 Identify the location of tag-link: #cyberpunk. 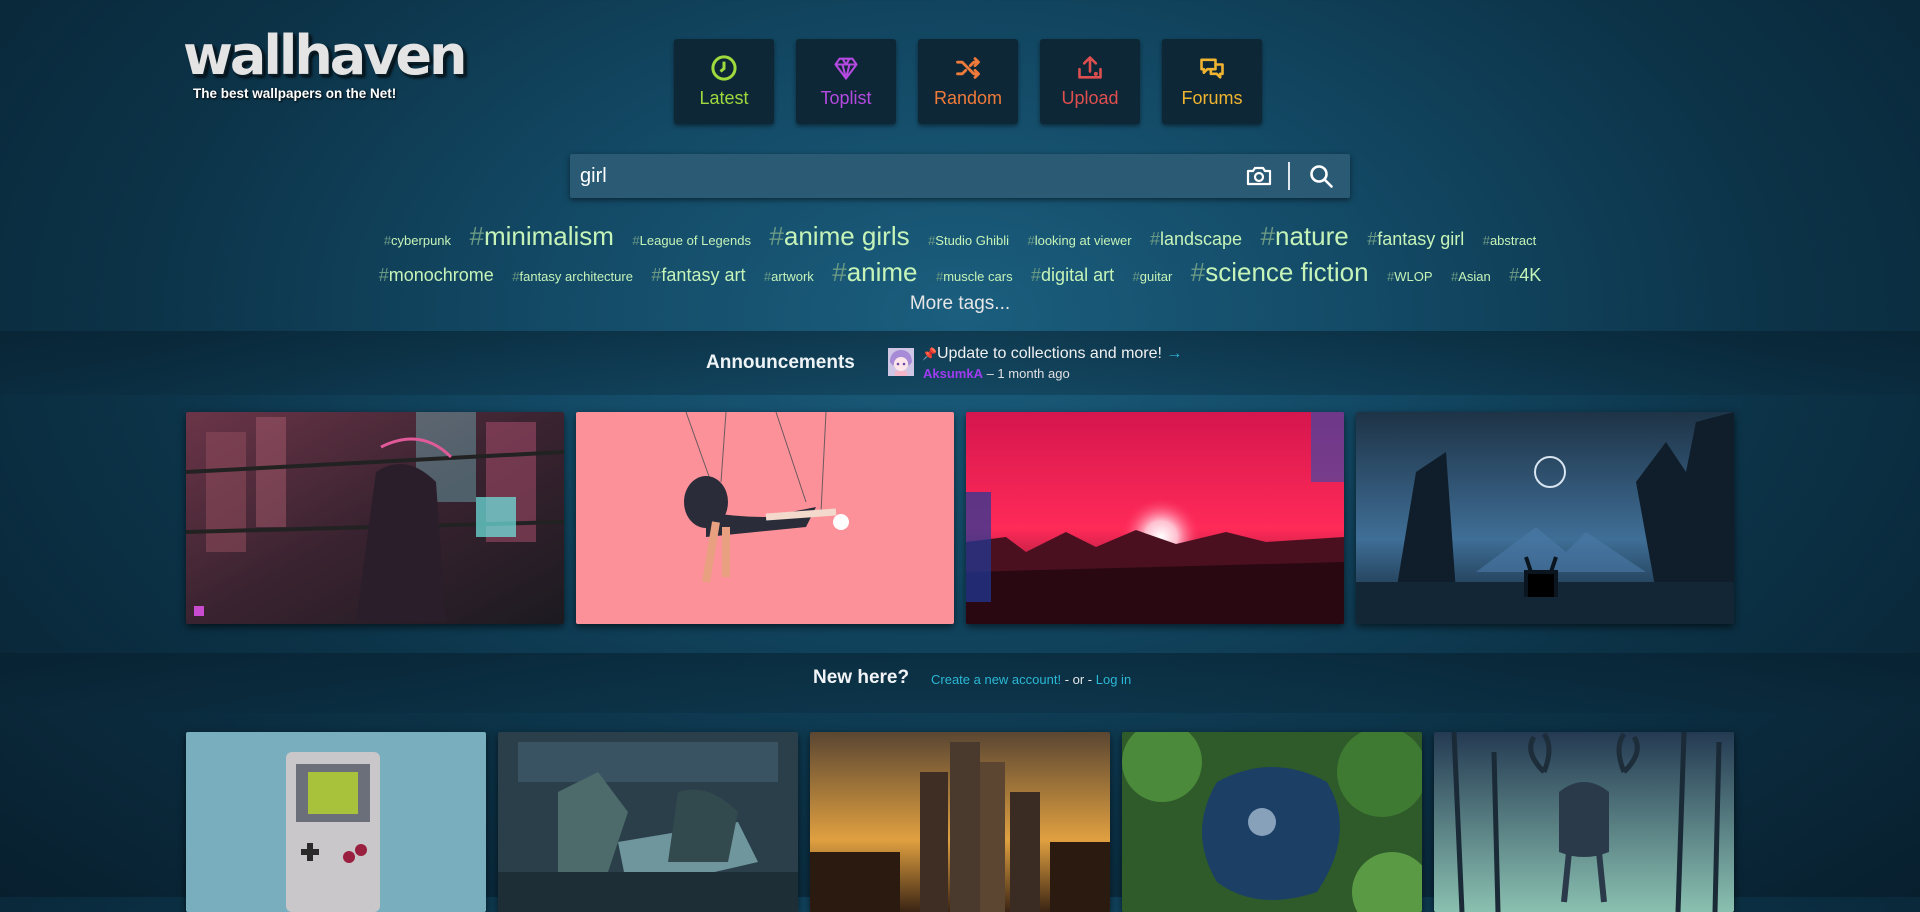
(417, 240).